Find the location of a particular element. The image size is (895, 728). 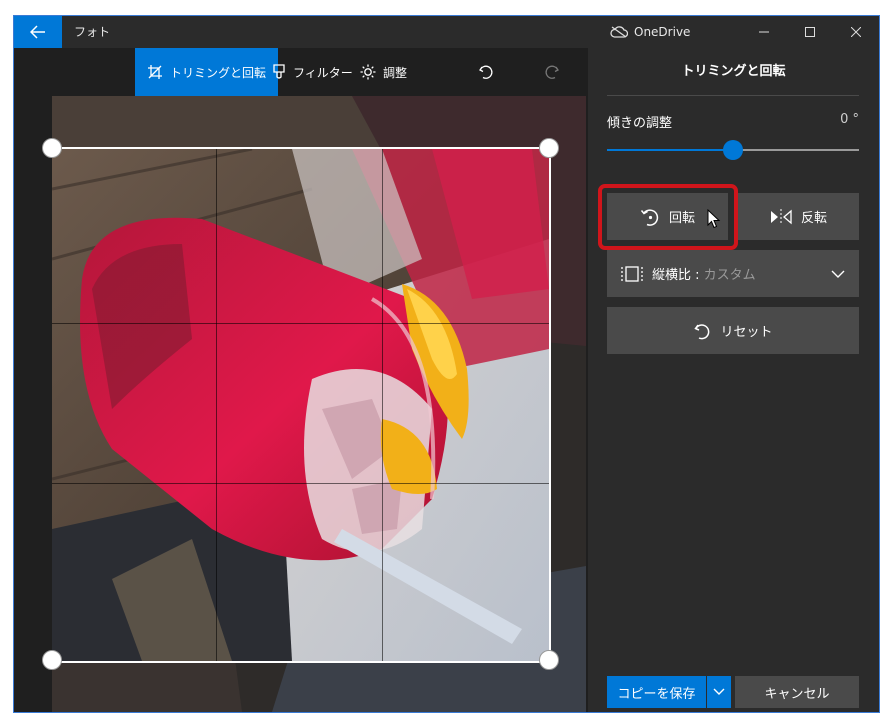

minimize-icon is located at coordinates (764, 32).